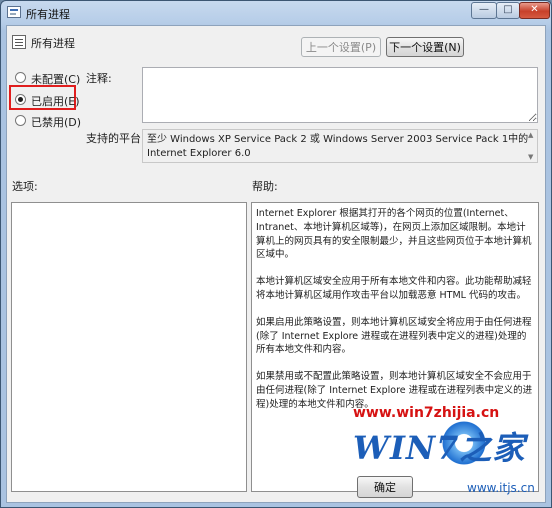 The width and height of the screenshot is (552, 508). Describe the element at coordinates (439, 448) in the screenshot. I see `watermark-logo: WIN7之家` at that location.